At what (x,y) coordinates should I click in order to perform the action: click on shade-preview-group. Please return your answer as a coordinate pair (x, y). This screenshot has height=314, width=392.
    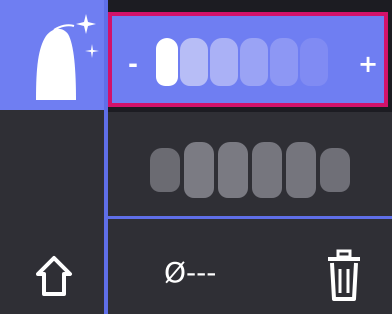
    Looking at the image, I should click on (255, 170).